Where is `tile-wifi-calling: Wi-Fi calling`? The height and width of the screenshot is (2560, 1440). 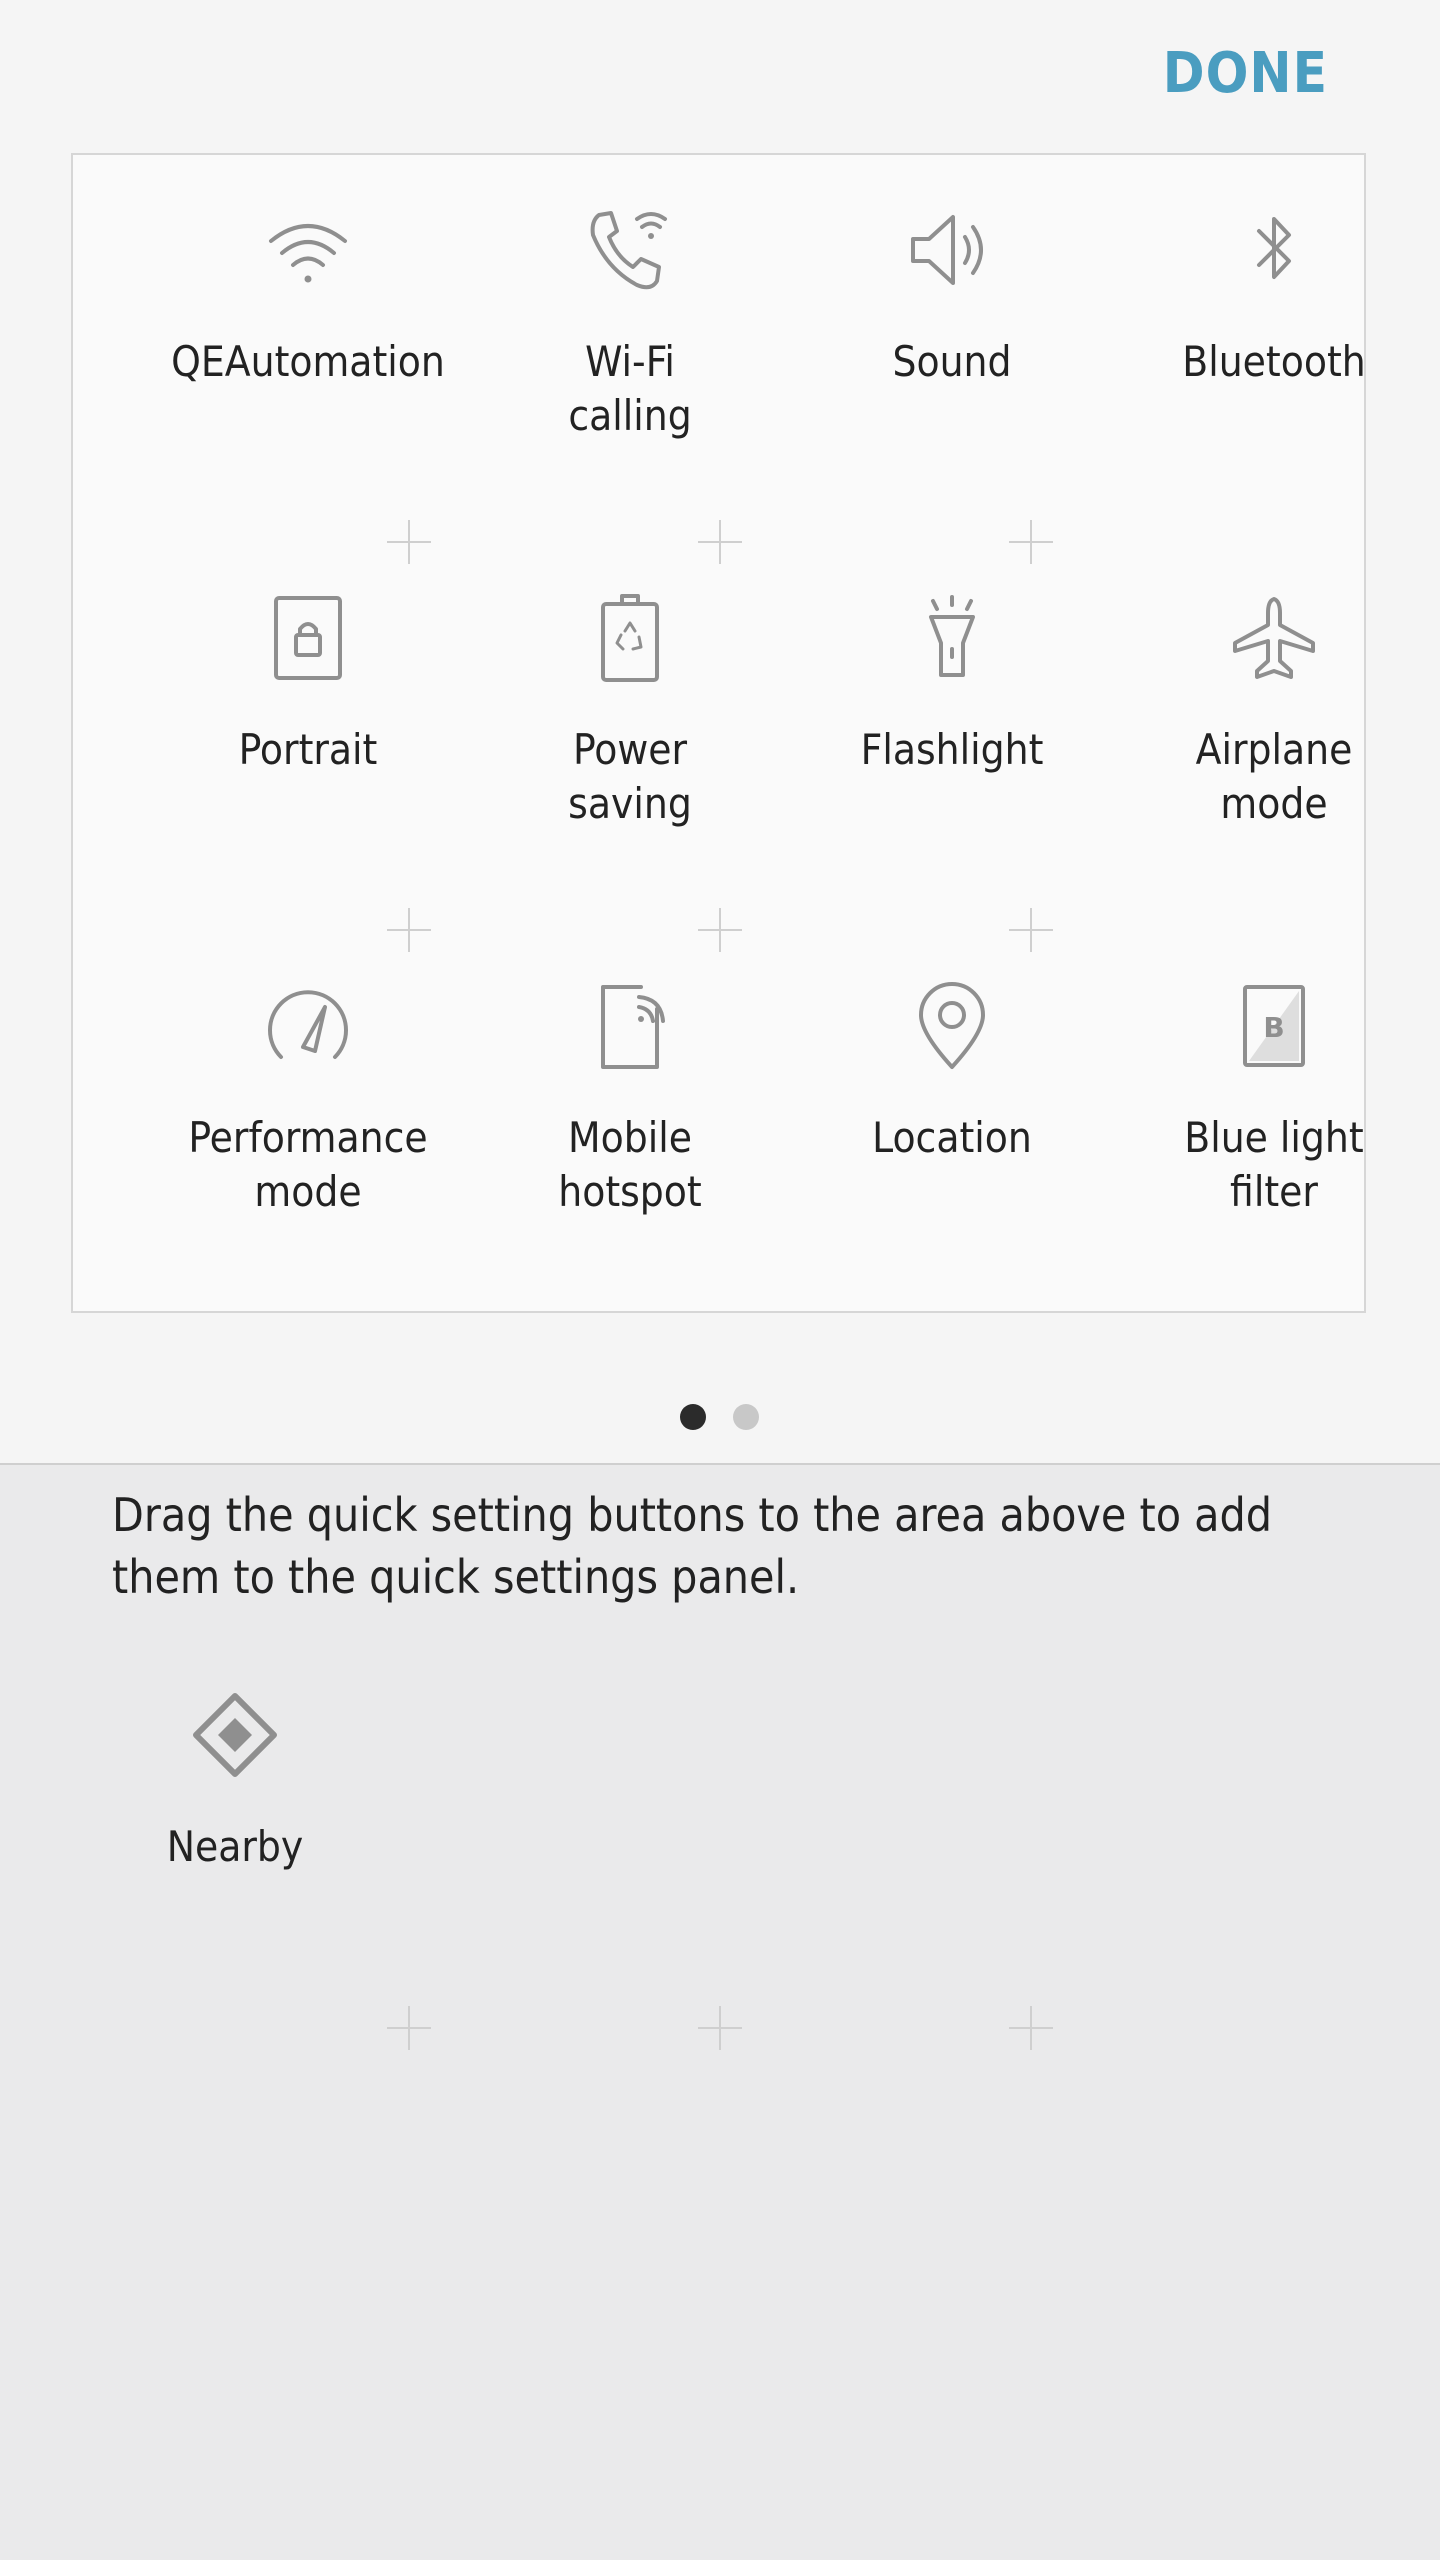 tile-wifi-calling: Wi-Fi calling is located at coordinates (630, 395).